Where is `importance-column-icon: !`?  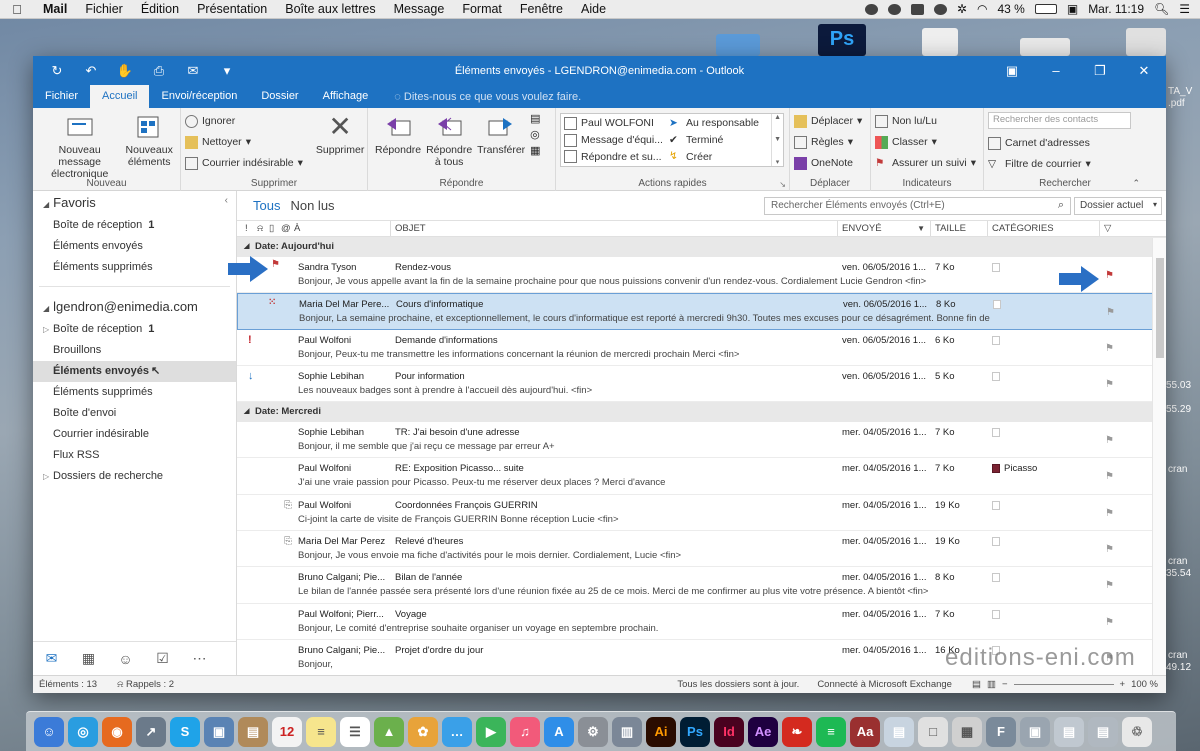
importance-column-icon: ! is located at coordinates (246, 228).